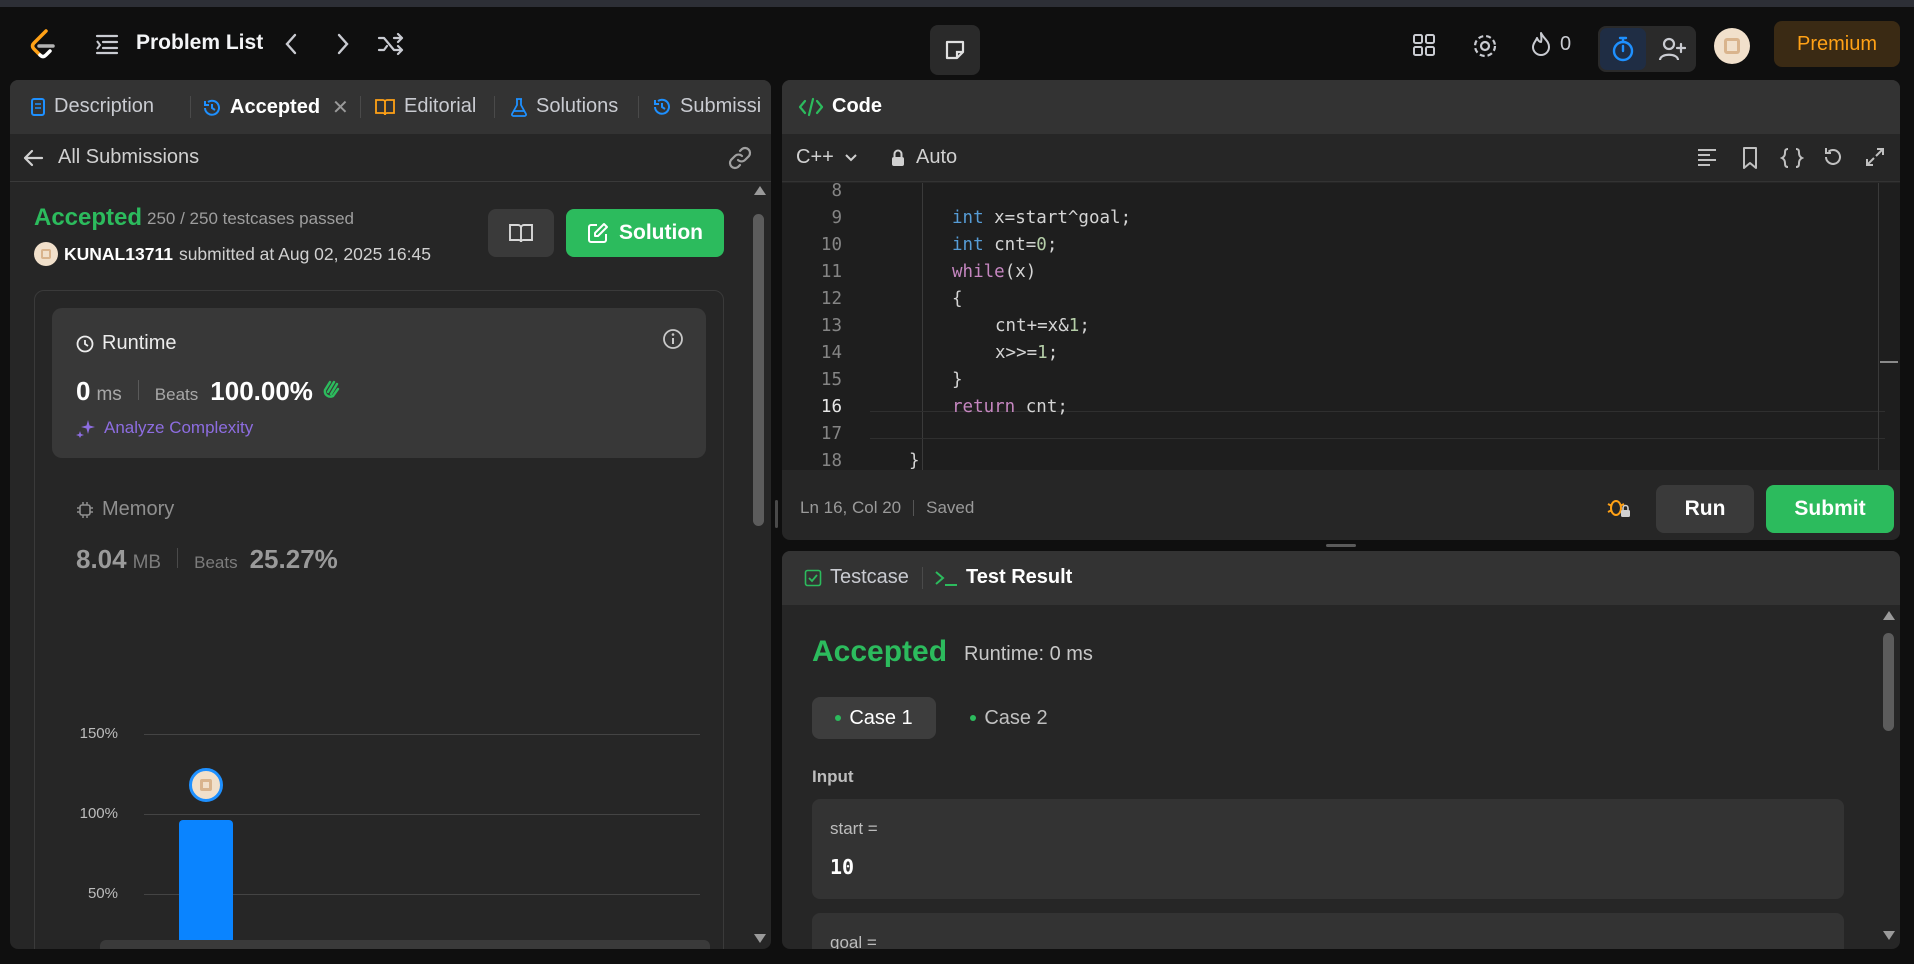 The width and height of the screenshot is (1914, 964). I want to click on input-goal-name: goal =, so click(853, 941).